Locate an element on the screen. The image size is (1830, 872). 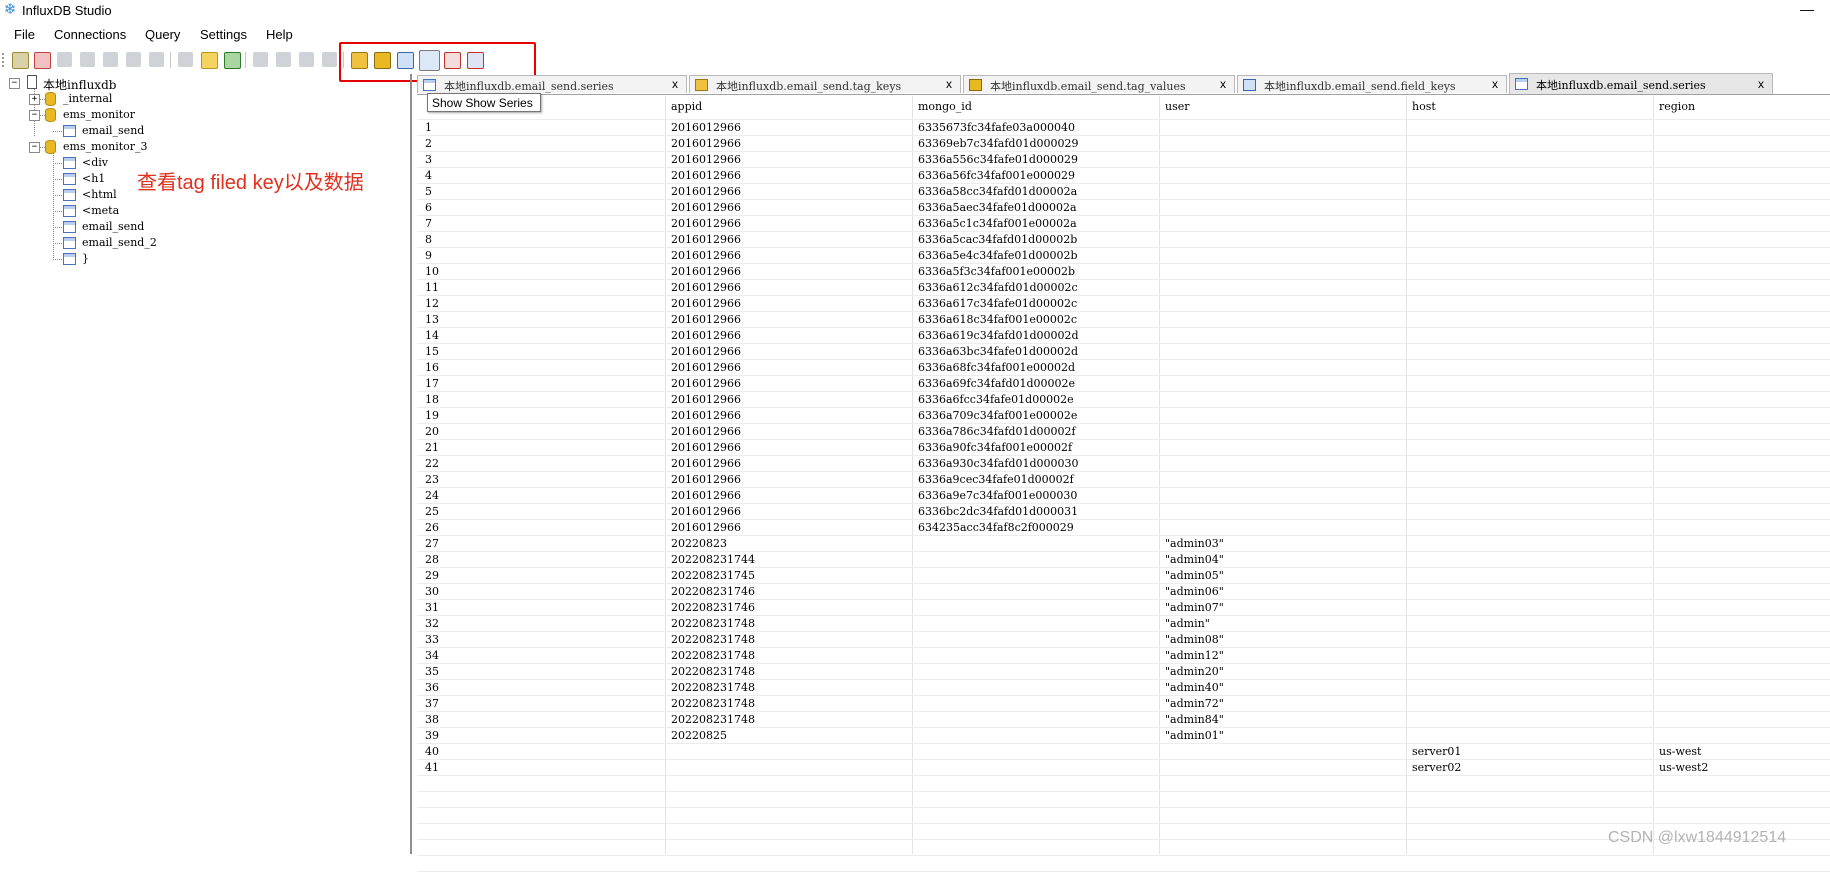
grid-cell: "admin04" is located at coordinates (1194, 560).